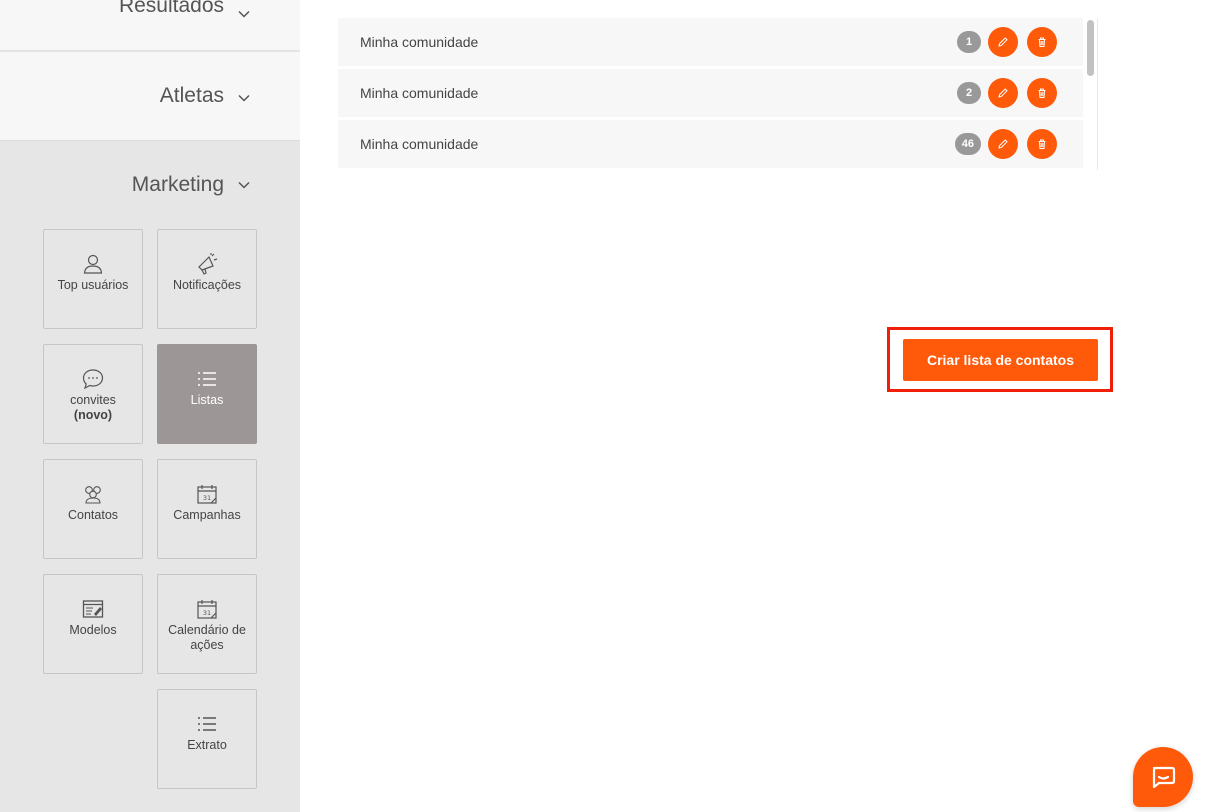  What do you see at coordinates (171, 8) in the screenshot?
I see `section-label: Resultados` at bounding box center [171, 8].